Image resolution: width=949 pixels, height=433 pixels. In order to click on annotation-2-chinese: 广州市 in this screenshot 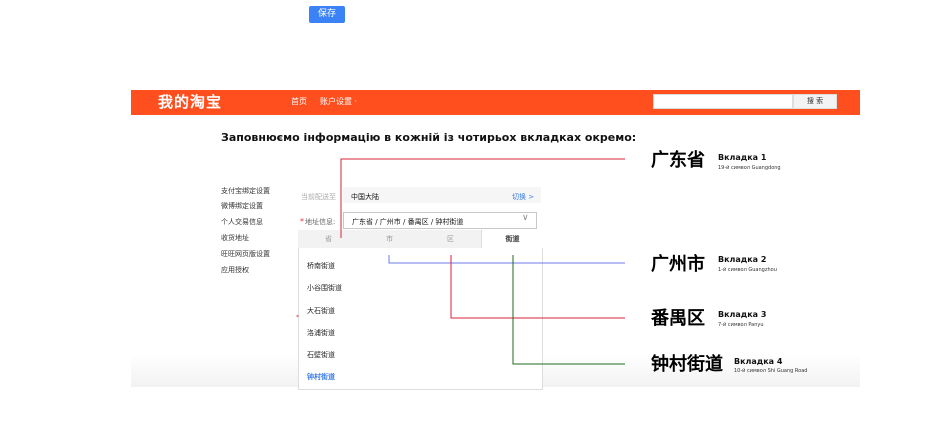, I will do `click(678, 264)`.